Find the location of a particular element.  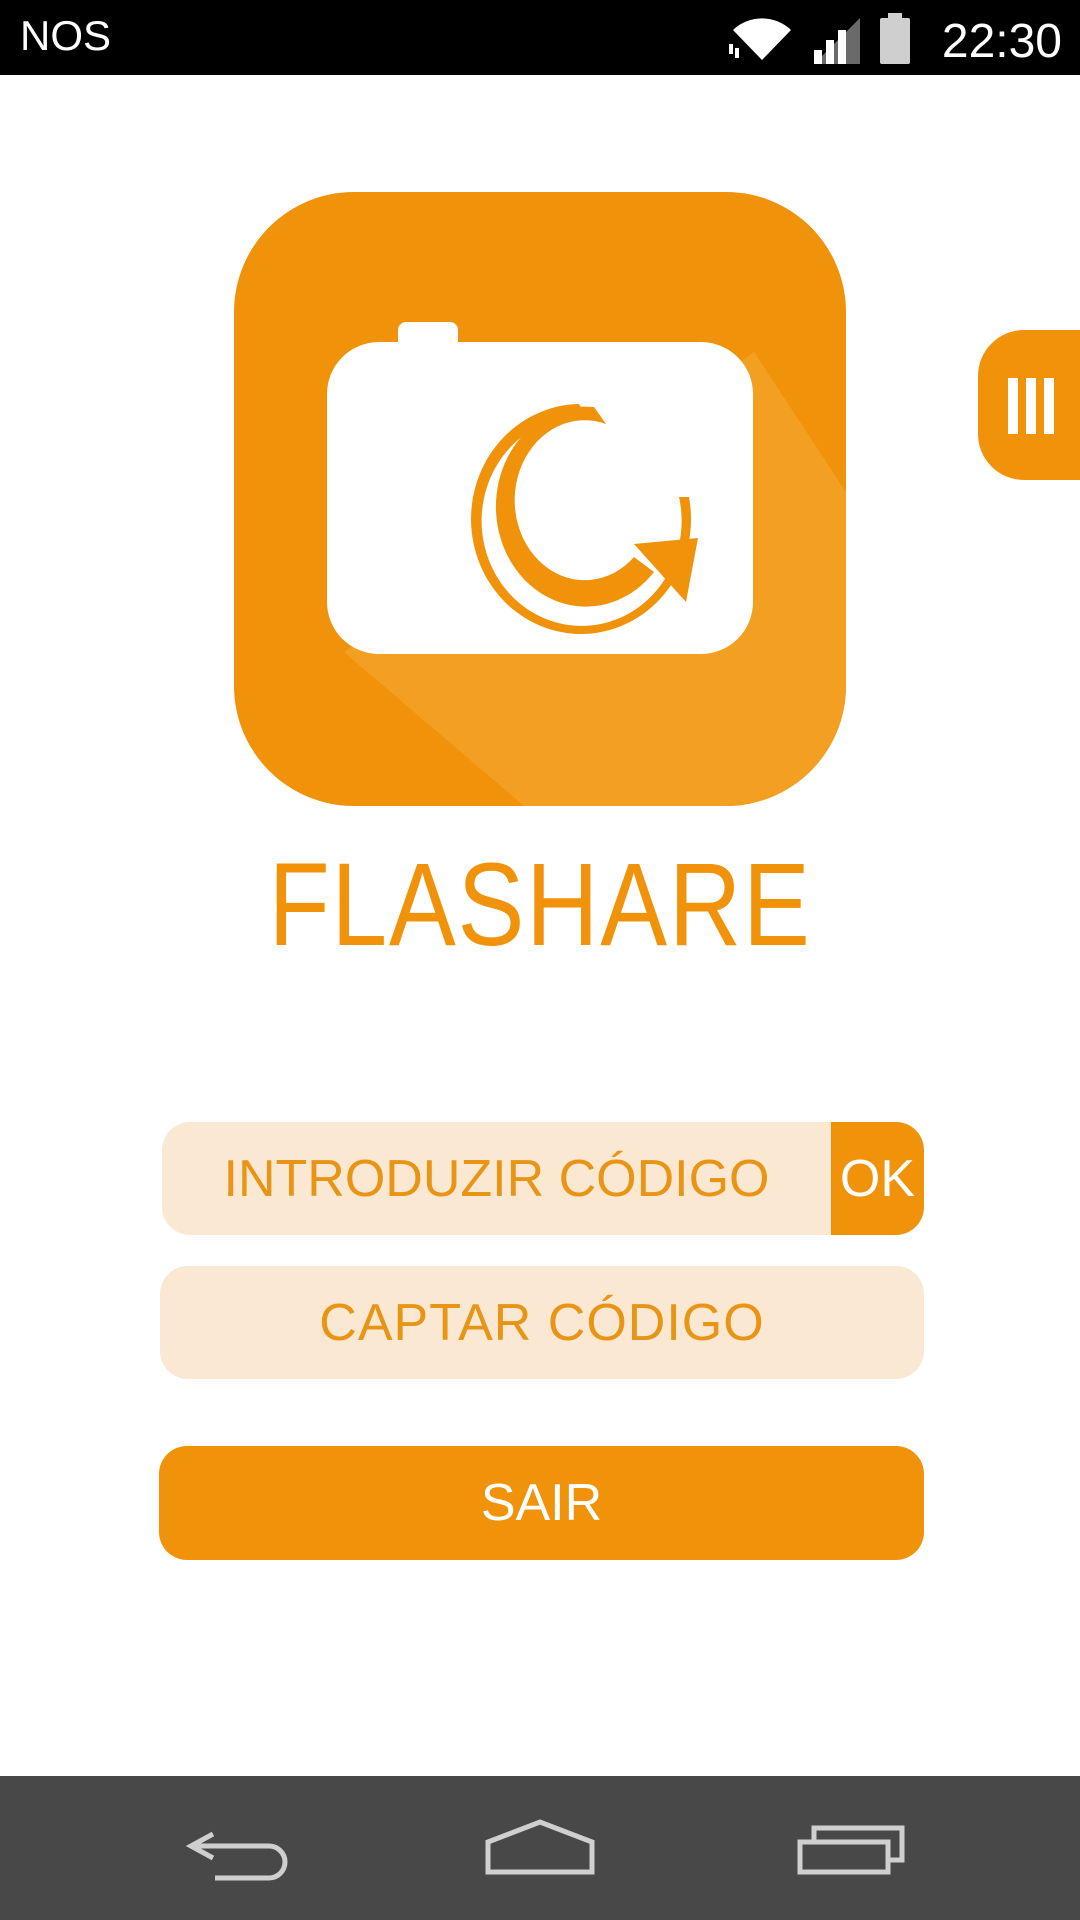

home-icon is located at coordinates (540, 1847).